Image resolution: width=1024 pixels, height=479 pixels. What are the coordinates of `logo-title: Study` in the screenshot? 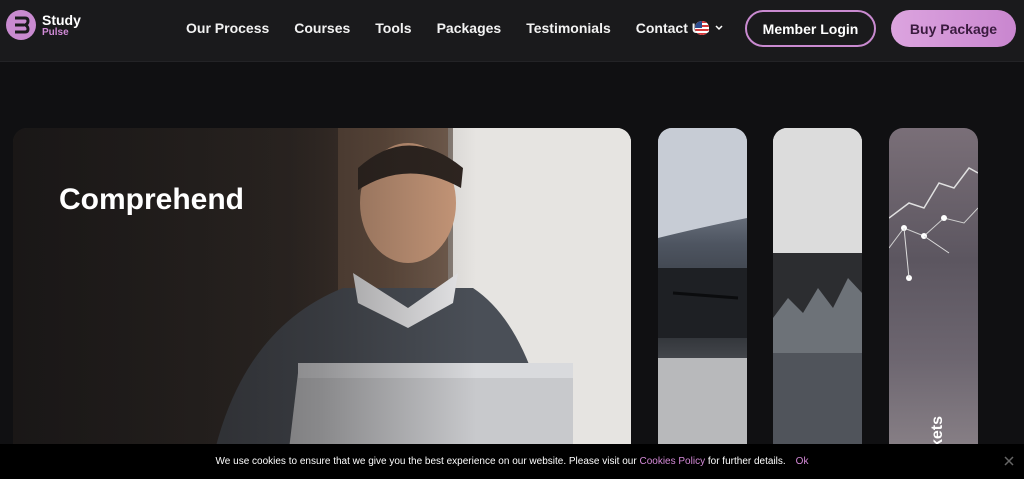 It's located at (61, 19).